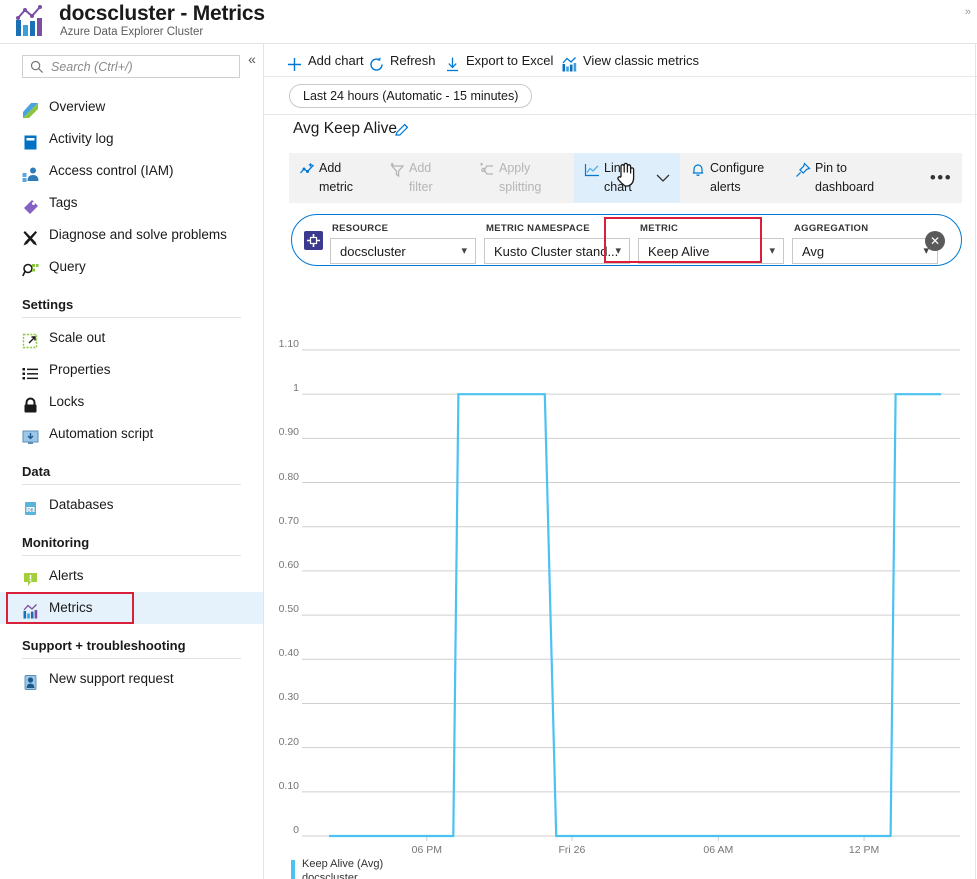 This screenshot has height=879, width=977. Describe the element at coordinates (288, 432) in the screenshot. I see `y-axis-tick-label: 0.90` at that location.